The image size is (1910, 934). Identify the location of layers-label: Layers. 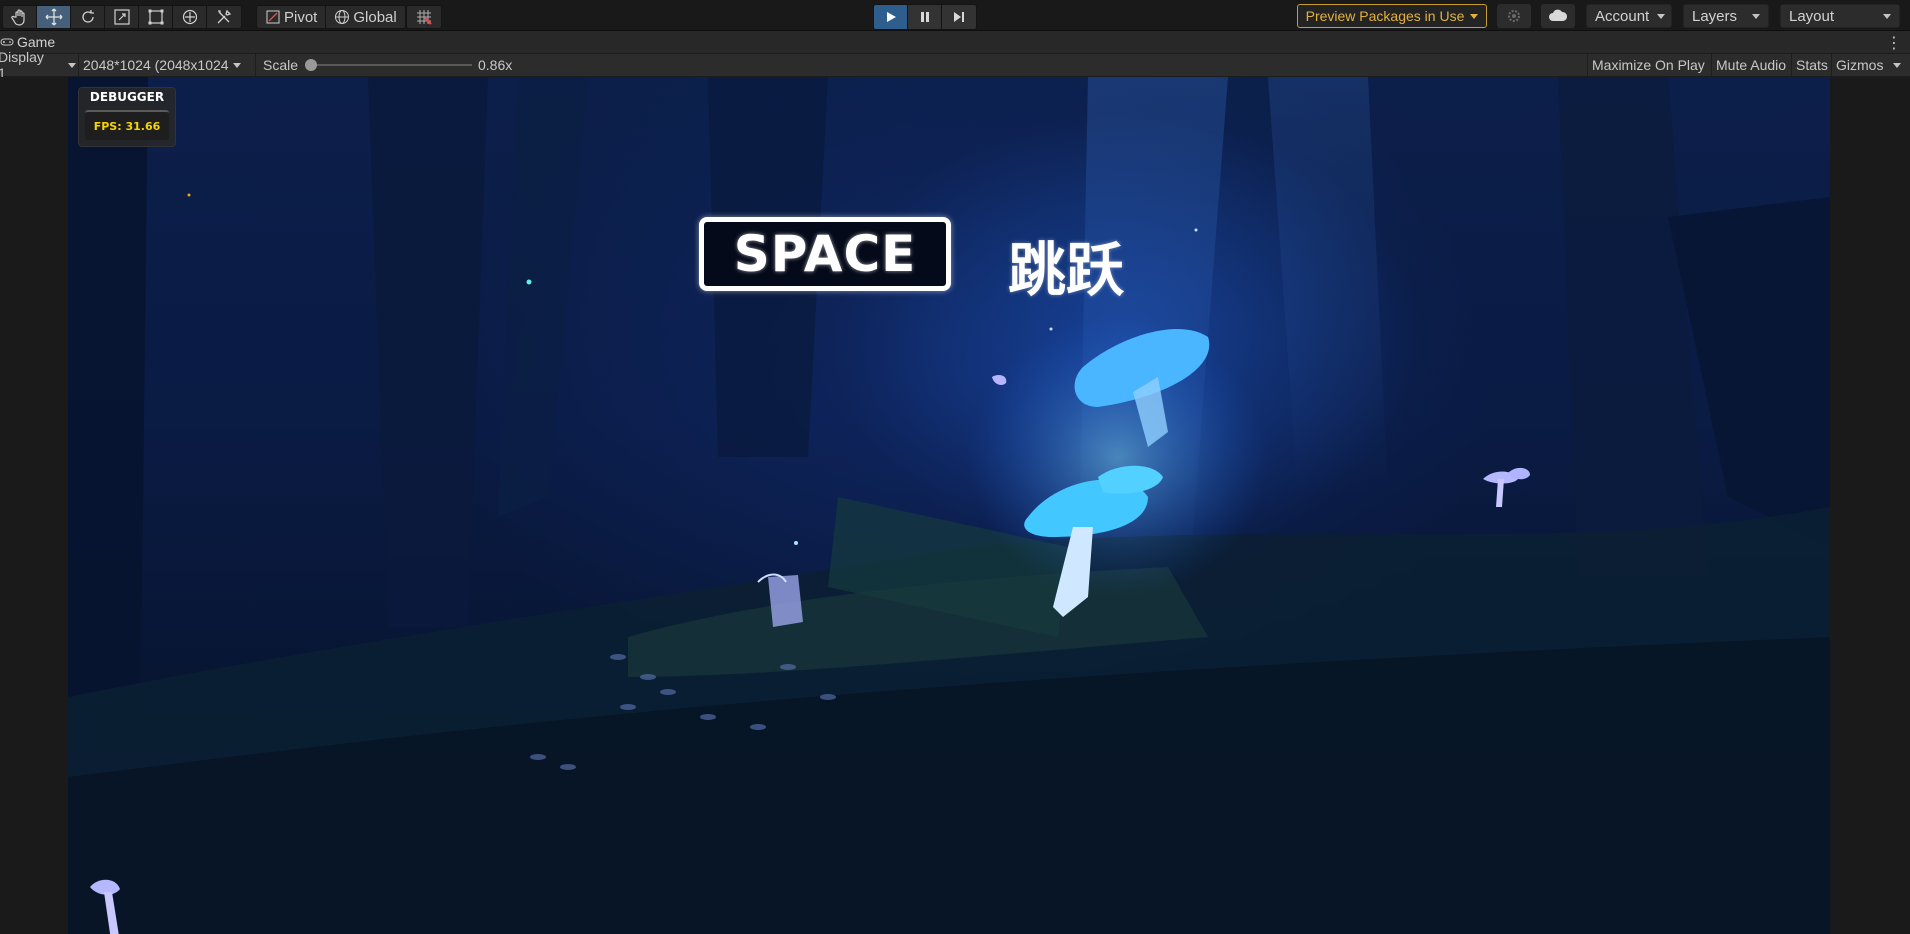
(1715, 16).